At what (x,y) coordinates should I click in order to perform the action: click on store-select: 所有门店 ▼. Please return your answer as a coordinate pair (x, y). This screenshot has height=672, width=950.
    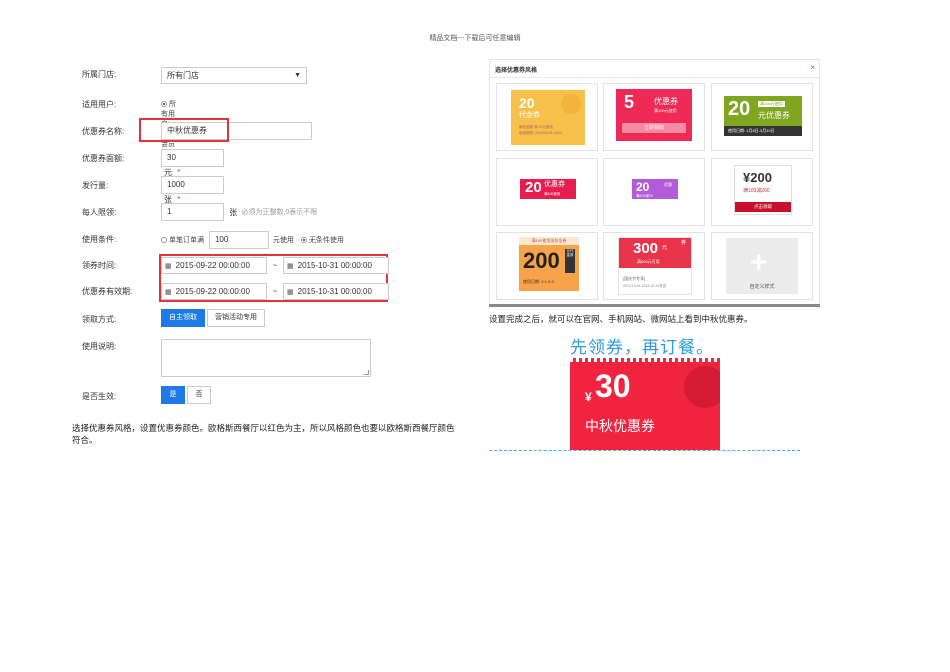
    Looking at the image, I should click on (234, 75).